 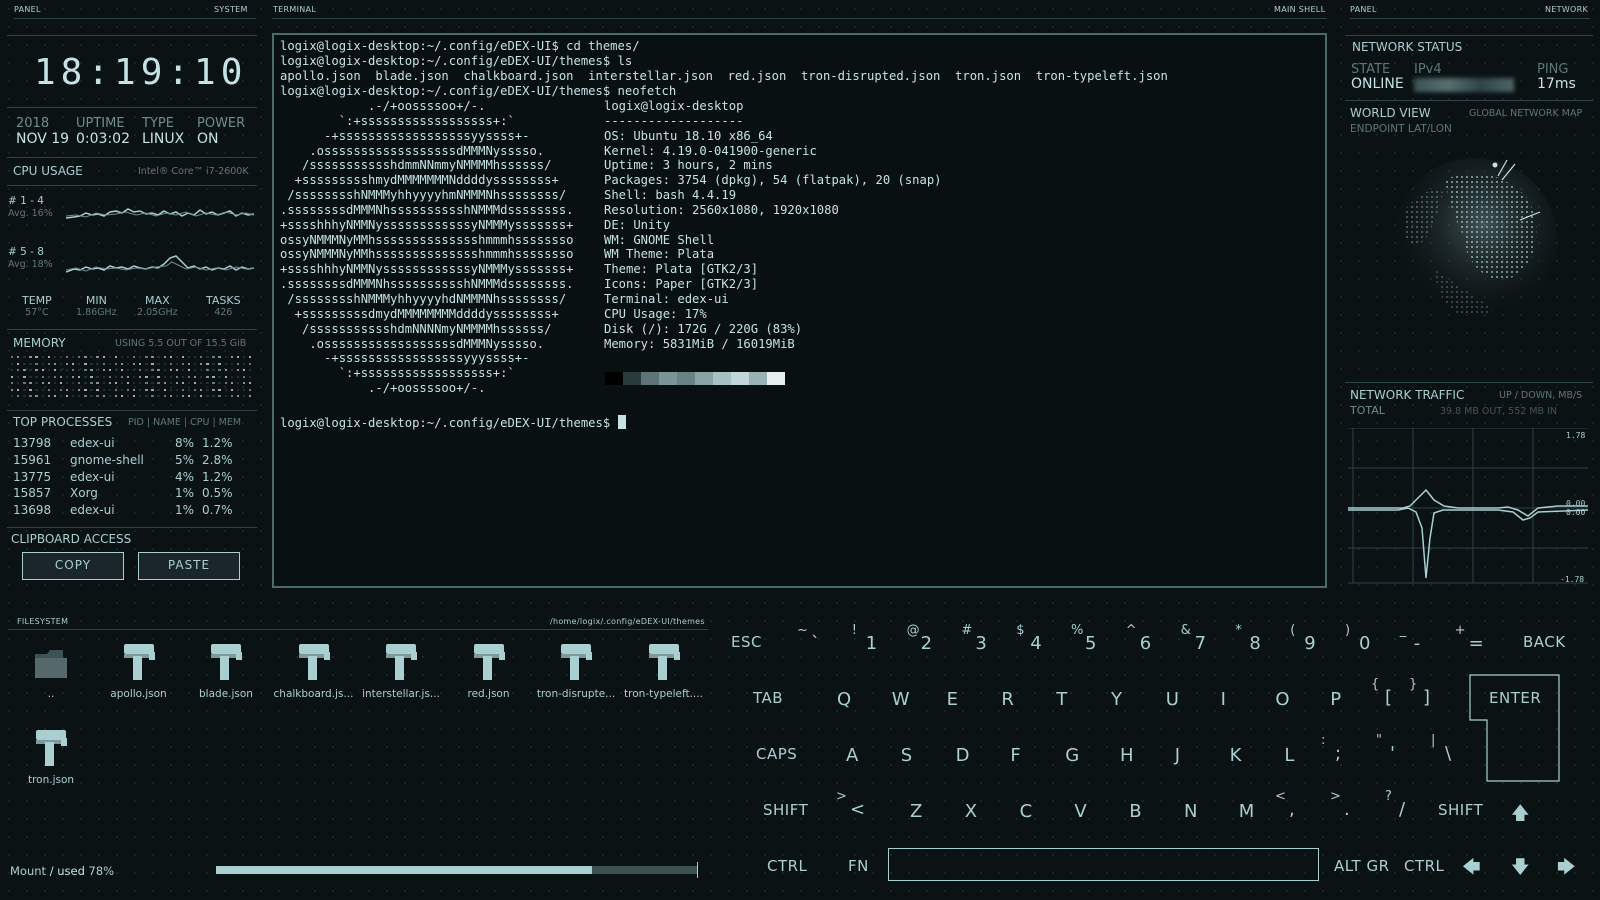 What do you see at coordinates (1365, 640) in the screenshot?
I see `key-10: ) 0` at bounding box center [1365, 640].